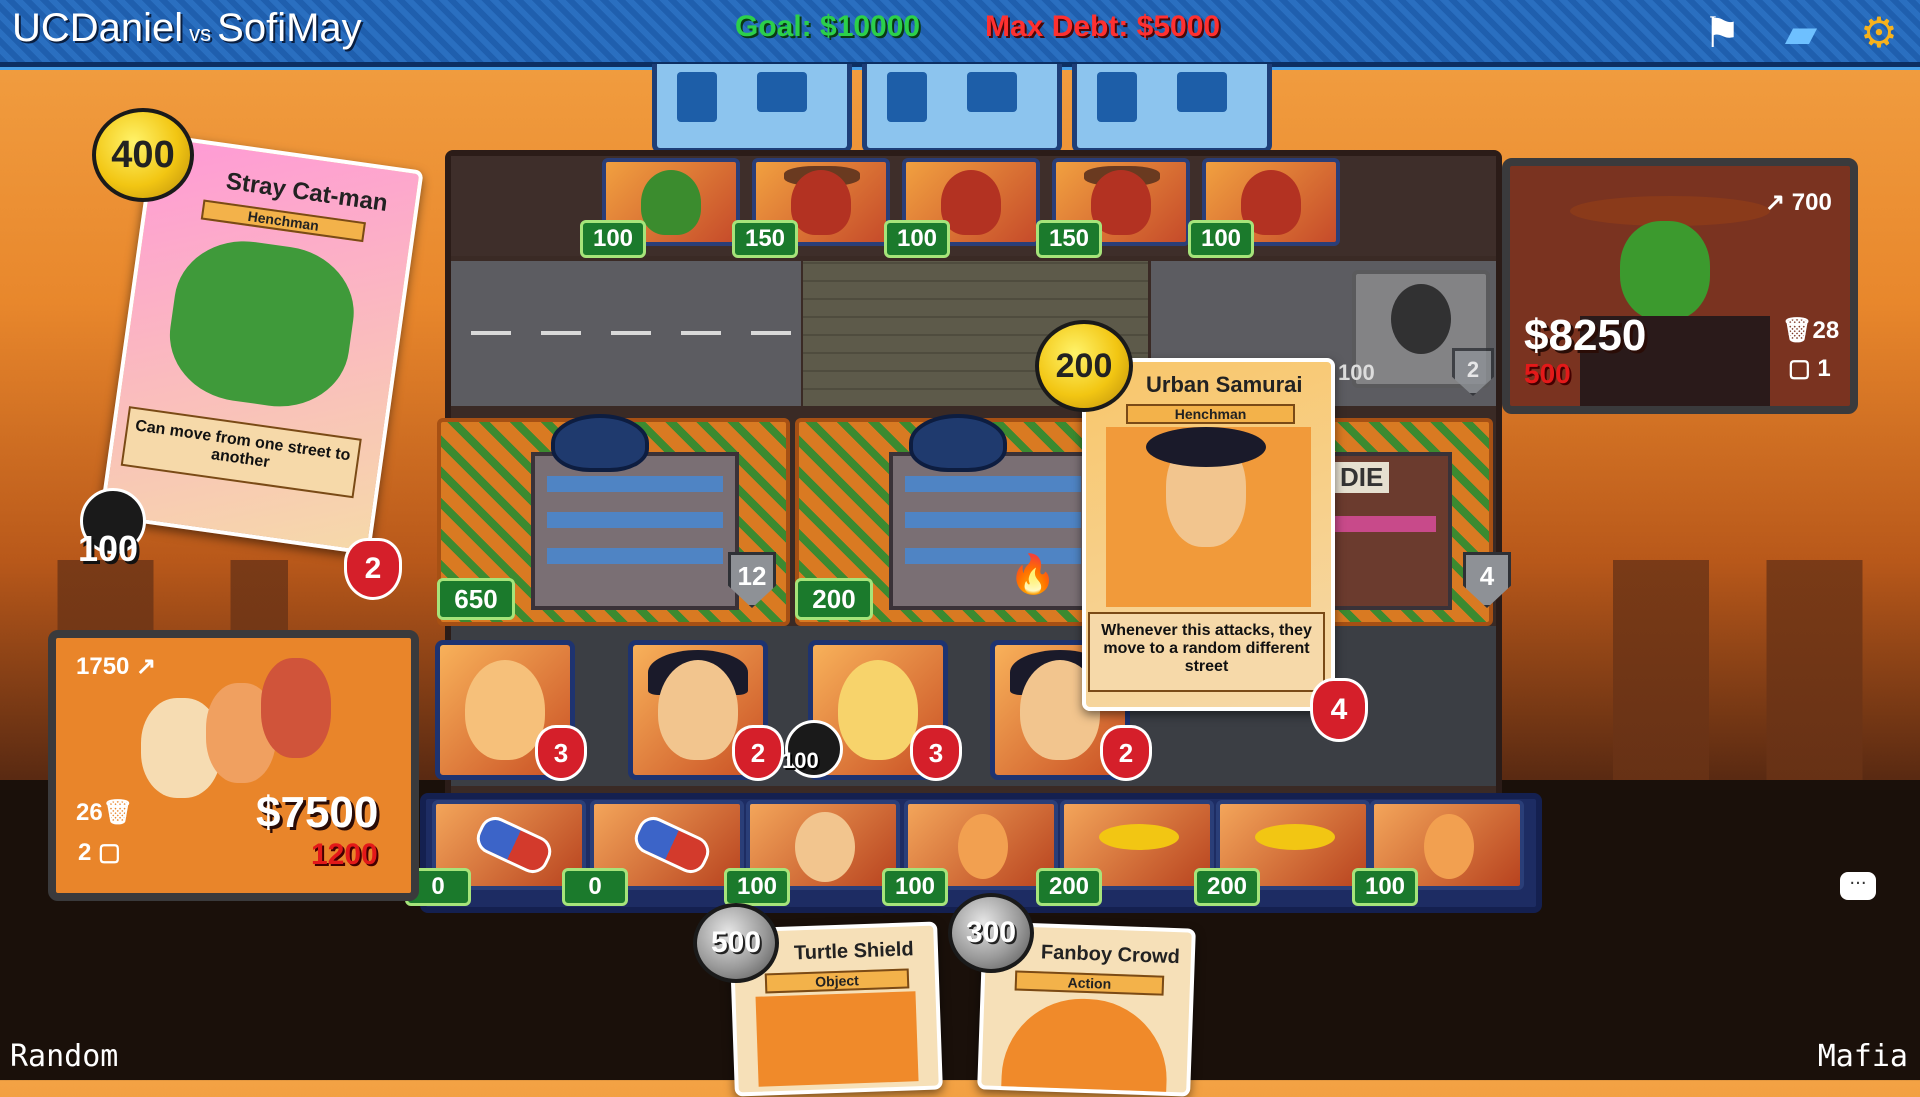 This screenshot has height=1097, width=1920. What do you see at coordinates (116, 666) in the screenshot?
I see `player-income: 1750 ↗` at bounding box center [116, 666].